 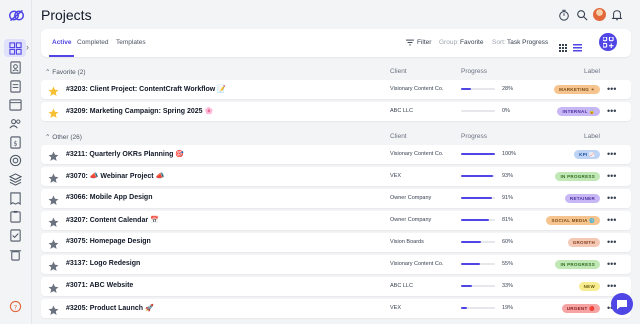 I want to click on label-badge: KPI 📈, so click(x=587, y=154).